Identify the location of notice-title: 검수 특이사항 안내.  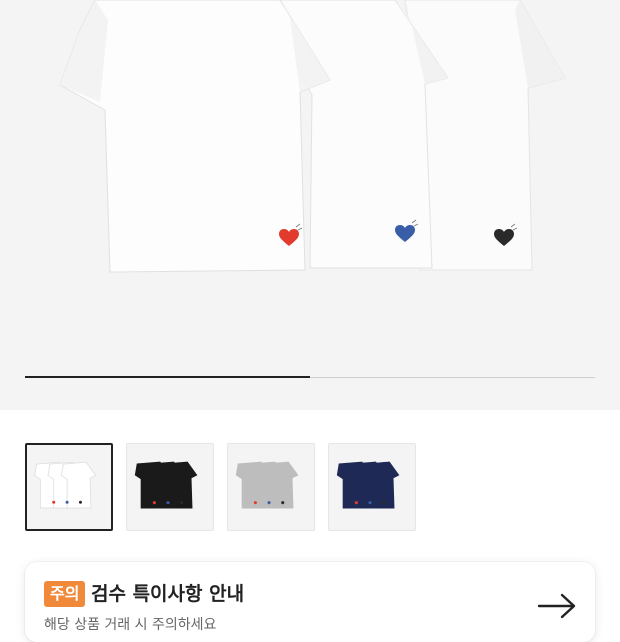
(168, 594).